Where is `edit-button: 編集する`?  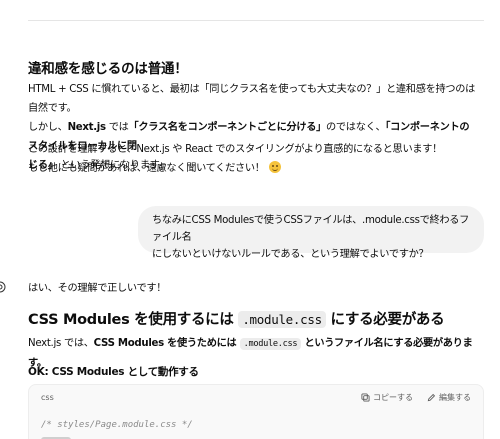 edit-button: 編集する is located at coordinates (449, 397).